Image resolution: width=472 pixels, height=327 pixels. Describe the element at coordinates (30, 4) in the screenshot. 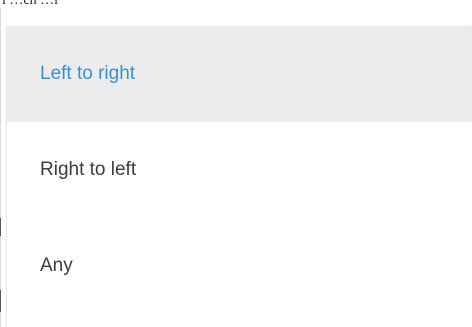

I see `background-text: l …ch …l` at that location.